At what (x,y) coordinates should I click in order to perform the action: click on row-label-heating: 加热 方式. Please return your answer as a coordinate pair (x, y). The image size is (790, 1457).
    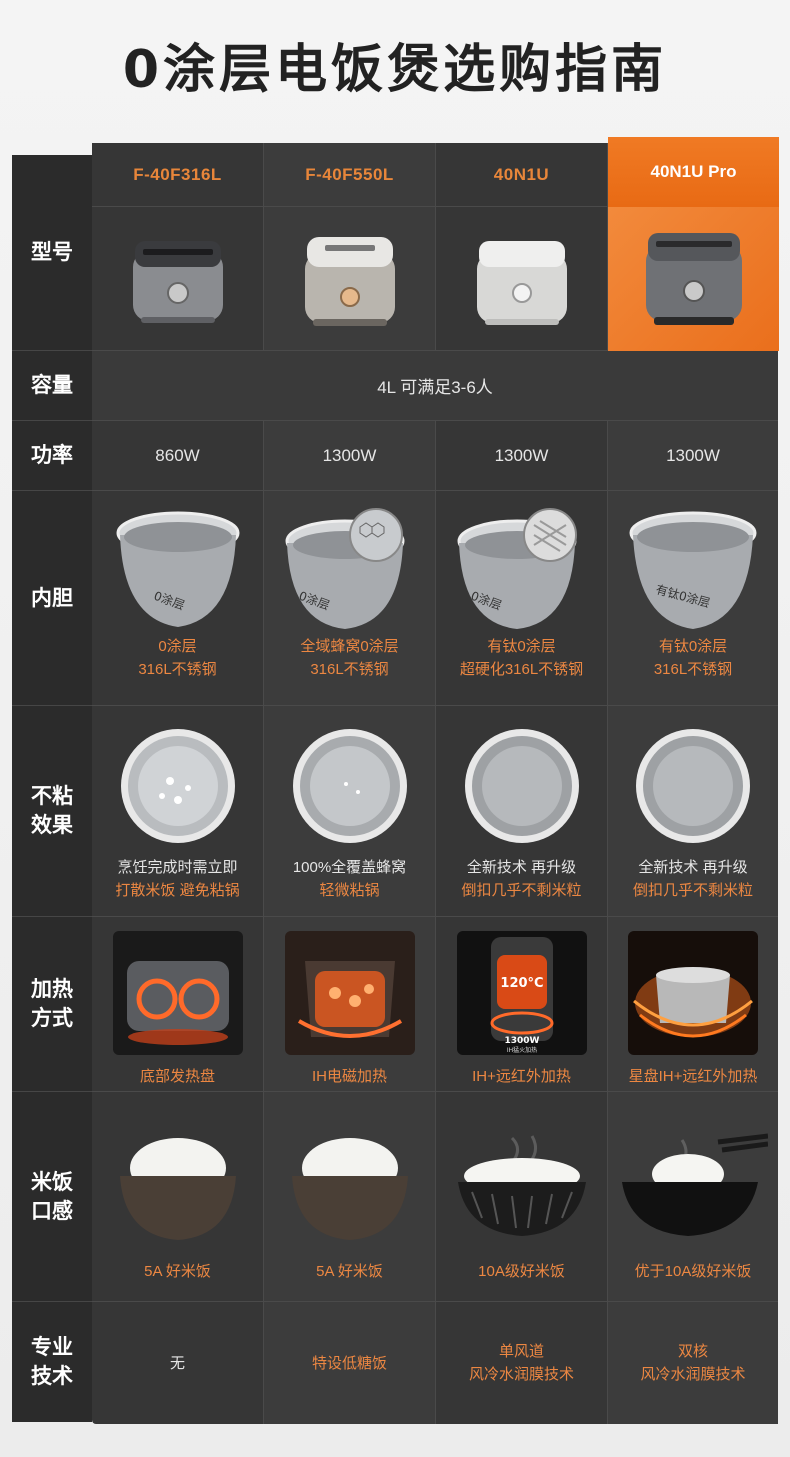
    Looking at the image, I should click on (52, 1004).